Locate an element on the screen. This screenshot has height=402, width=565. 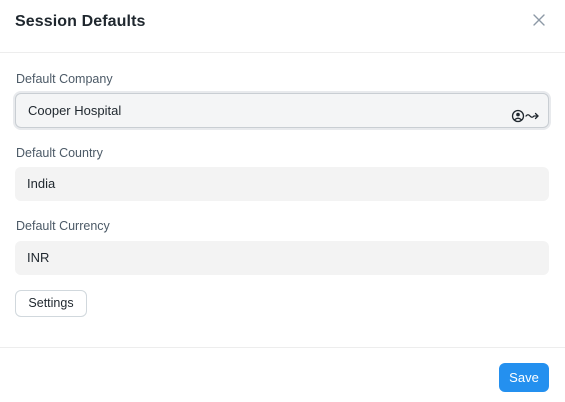
country-field-value: India is located at coordinates (41, 183).